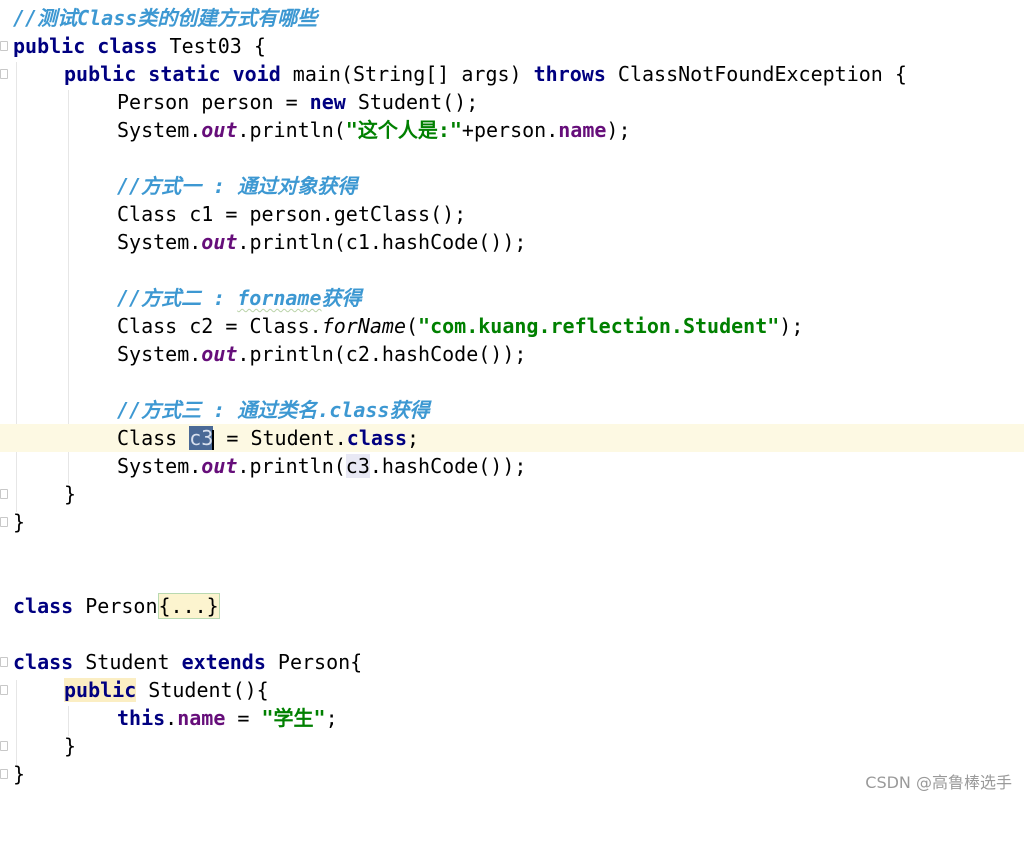 The image size is (1024, 844). Describe the element at coordinates (172, 74) in the screenshot. I see `keyword: public static void` at that location.